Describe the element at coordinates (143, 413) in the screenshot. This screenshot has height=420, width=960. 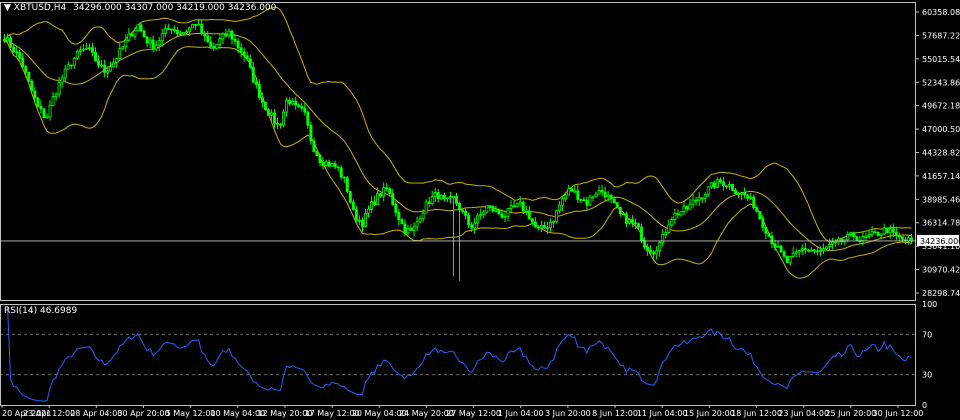
I see `time-tick-label: 30 Apr 20:00` at that location.